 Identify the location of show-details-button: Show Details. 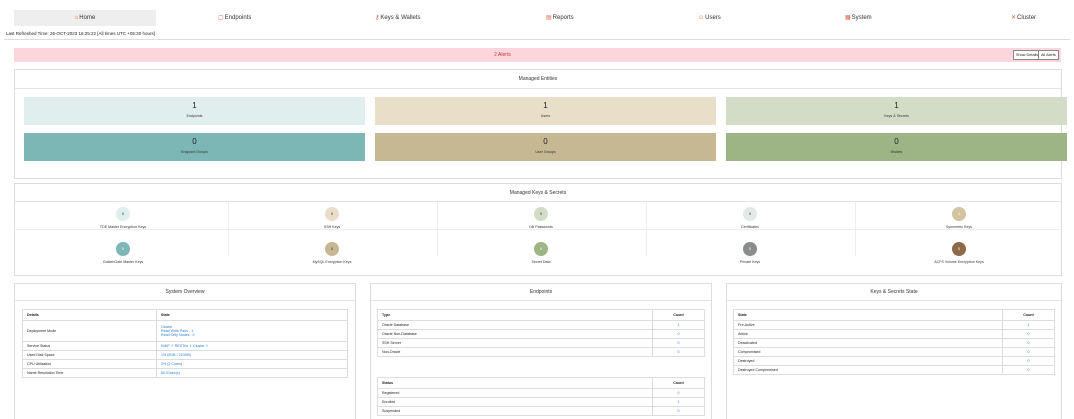
(1027, 55).